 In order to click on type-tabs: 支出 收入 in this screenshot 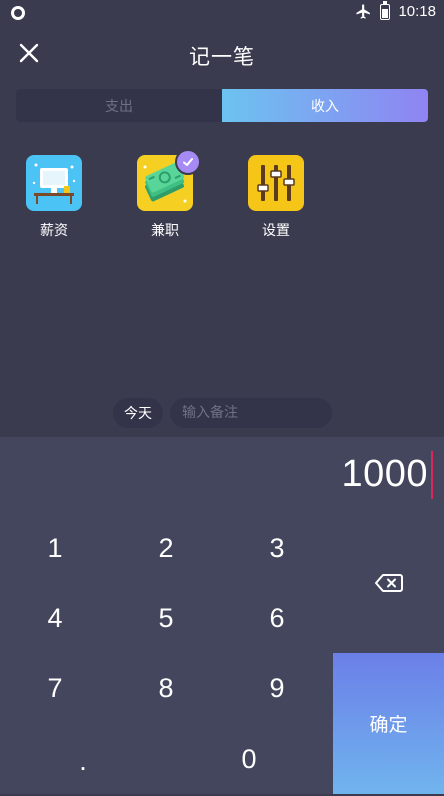, I will do `click(222, 105)`.